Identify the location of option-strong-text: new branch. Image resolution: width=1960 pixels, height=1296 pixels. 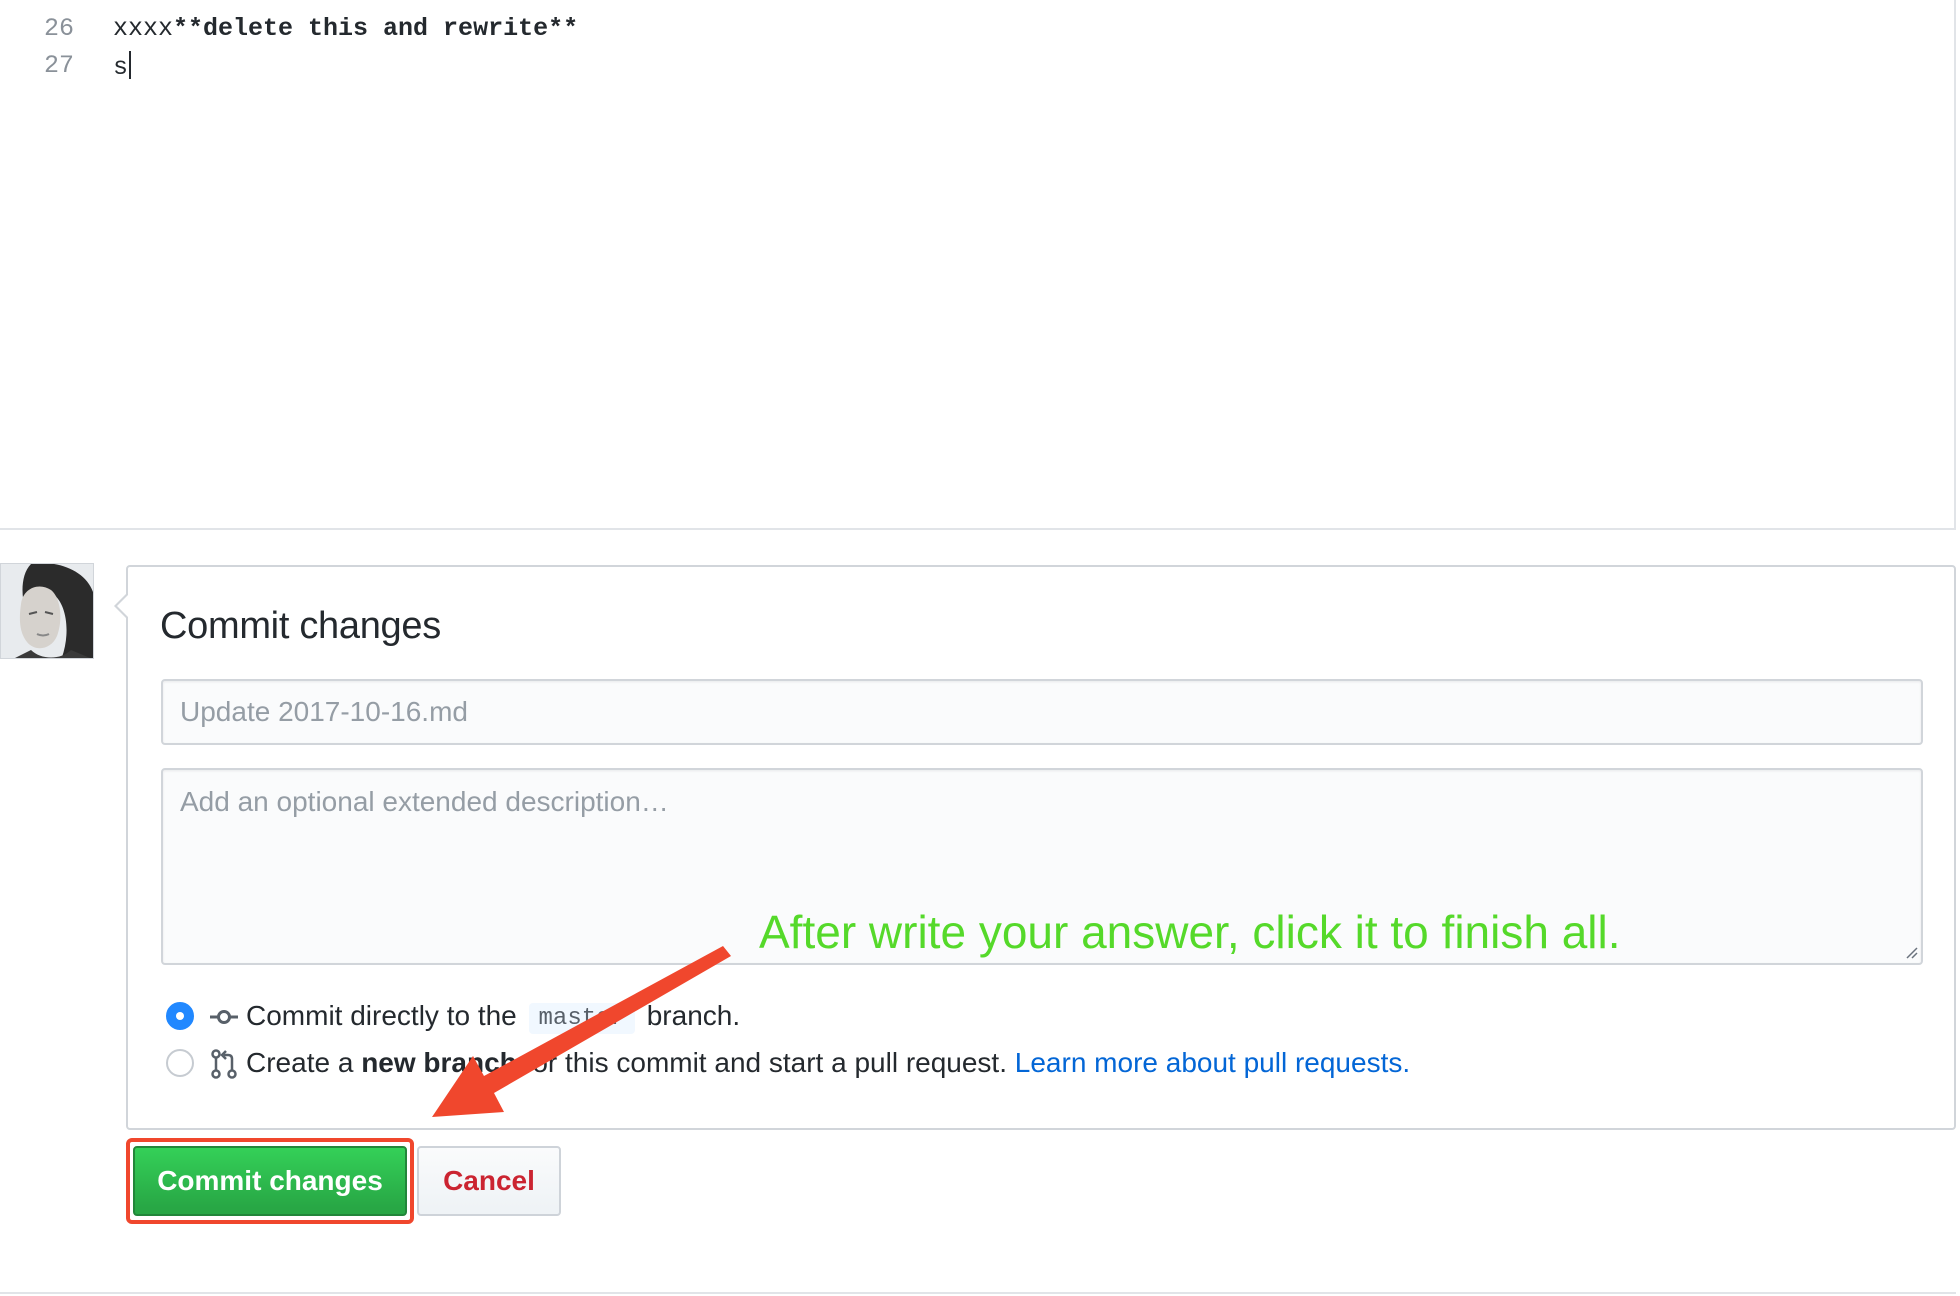
(439, 1062).